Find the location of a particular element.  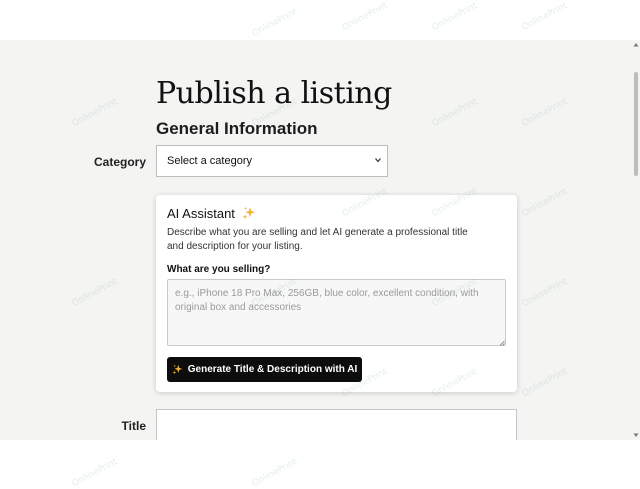

what-selling-label: What are you selling? is located at coordinates (219, 269).